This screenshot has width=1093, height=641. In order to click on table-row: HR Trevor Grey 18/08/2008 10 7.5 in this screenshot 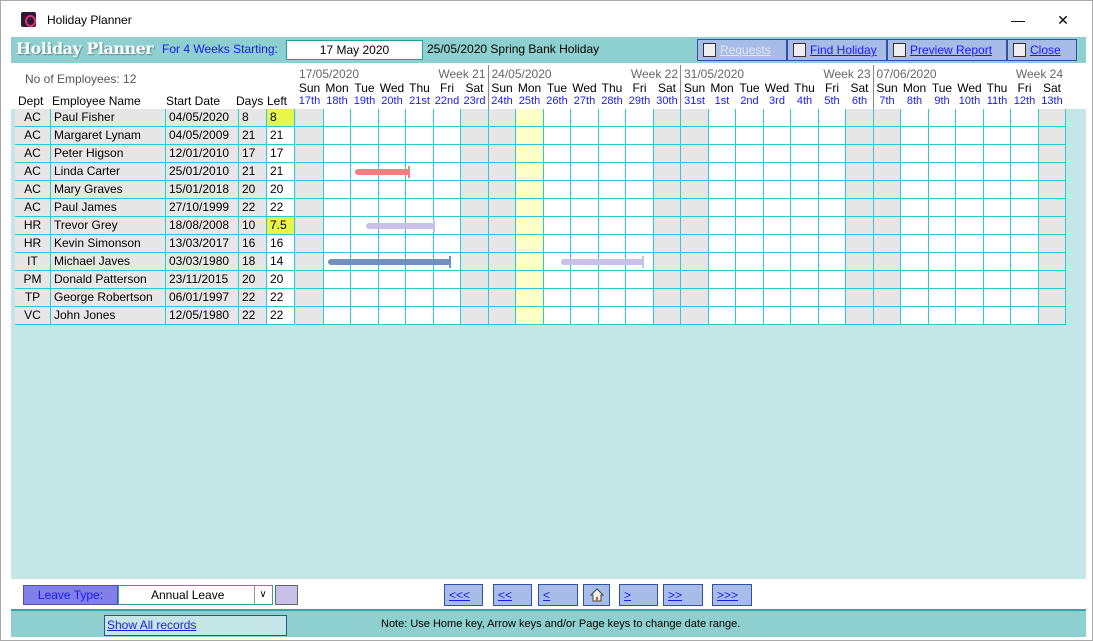, I will do `click(548, 226)`.